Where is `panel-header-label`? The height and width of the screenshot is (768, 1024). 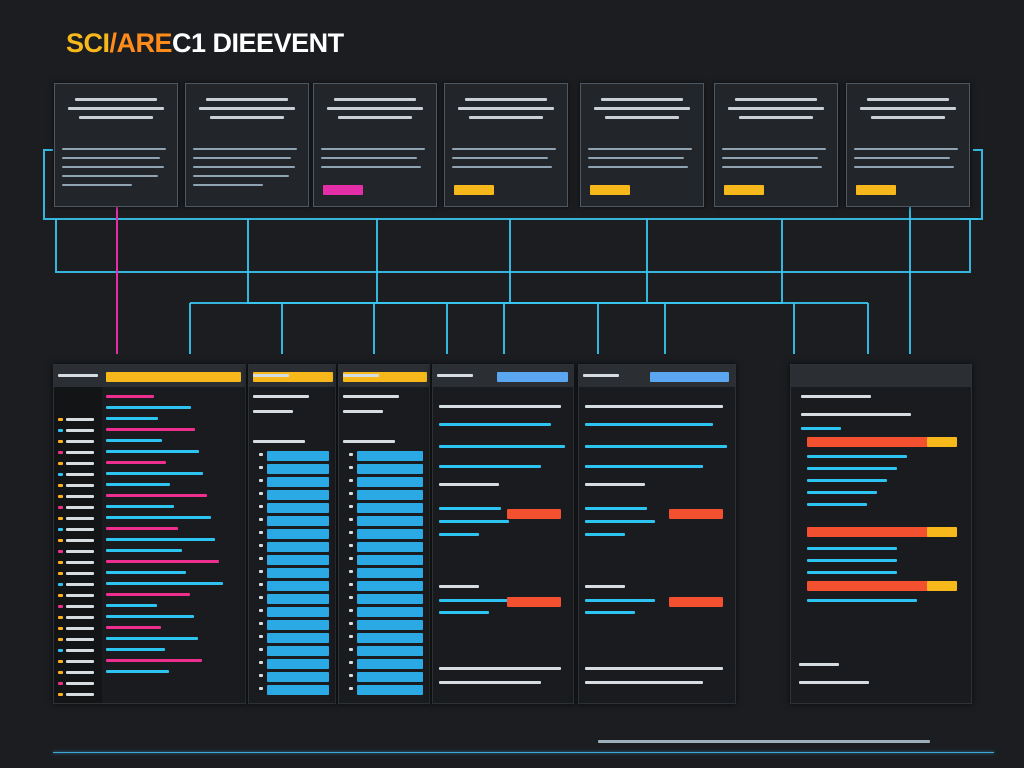 panel-header-label is located at coordinates (455, 375).